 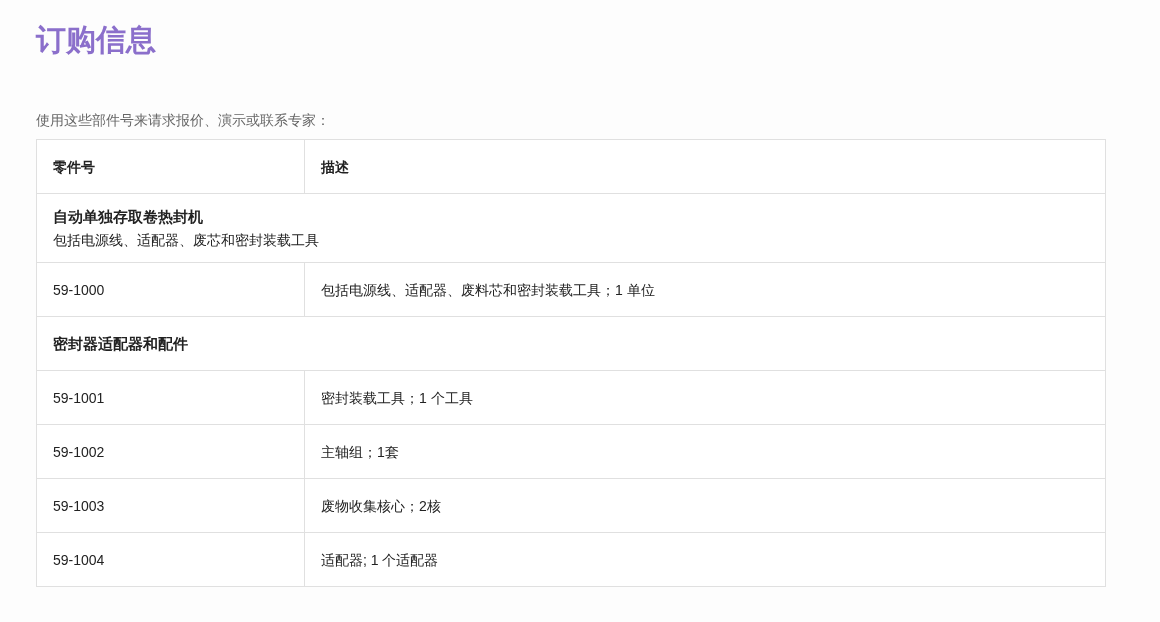 I want to click on part-number-cell: 59-1000, so click(x=170, y=289).